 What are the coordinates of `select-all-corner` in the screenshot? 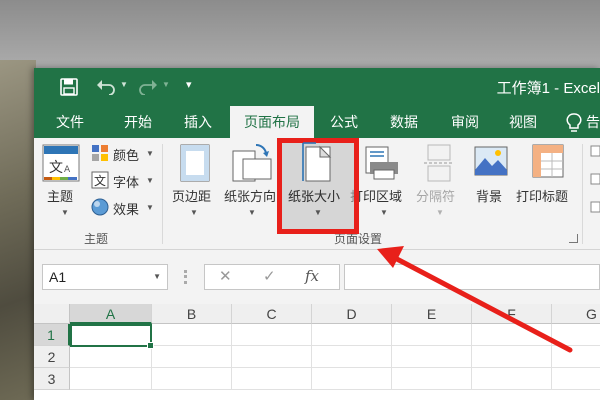 It's located at (52, 314).